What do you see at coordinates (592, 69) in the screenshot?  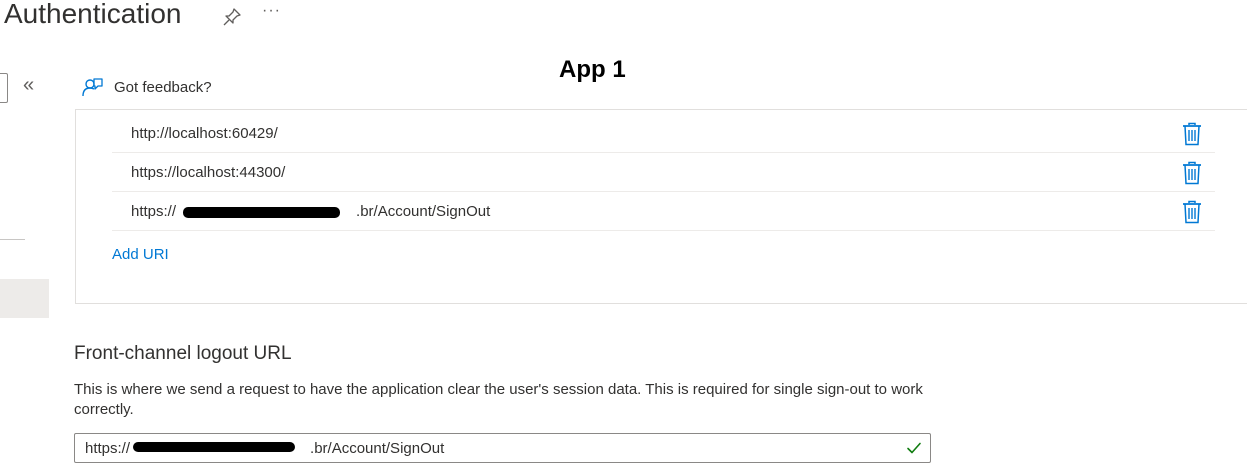 I see `annotation-label: App 1` at bounding box center [592, 69].